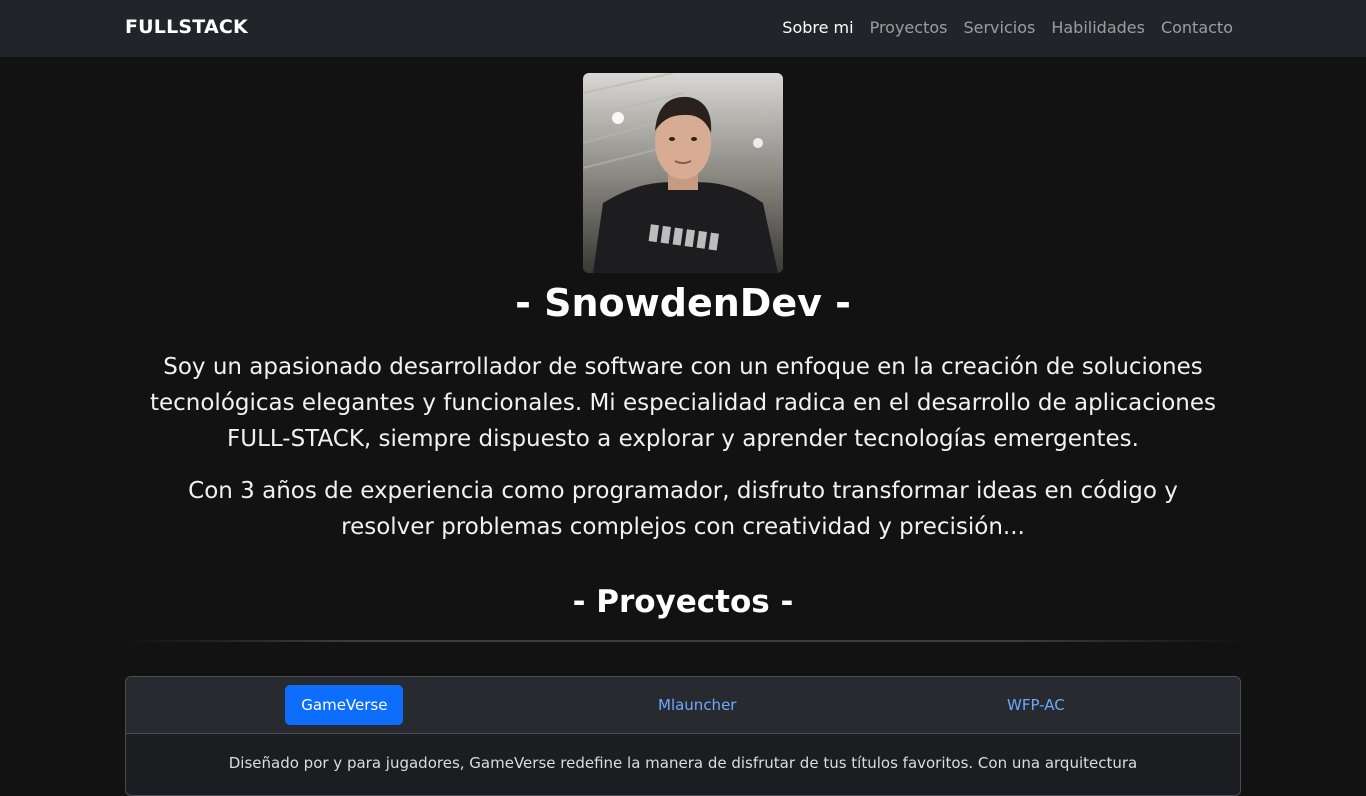  Describe the element at coordinates (1036, 705) in the screenshot. I see `tab-wfp-ac: WFP-AC` at that location.